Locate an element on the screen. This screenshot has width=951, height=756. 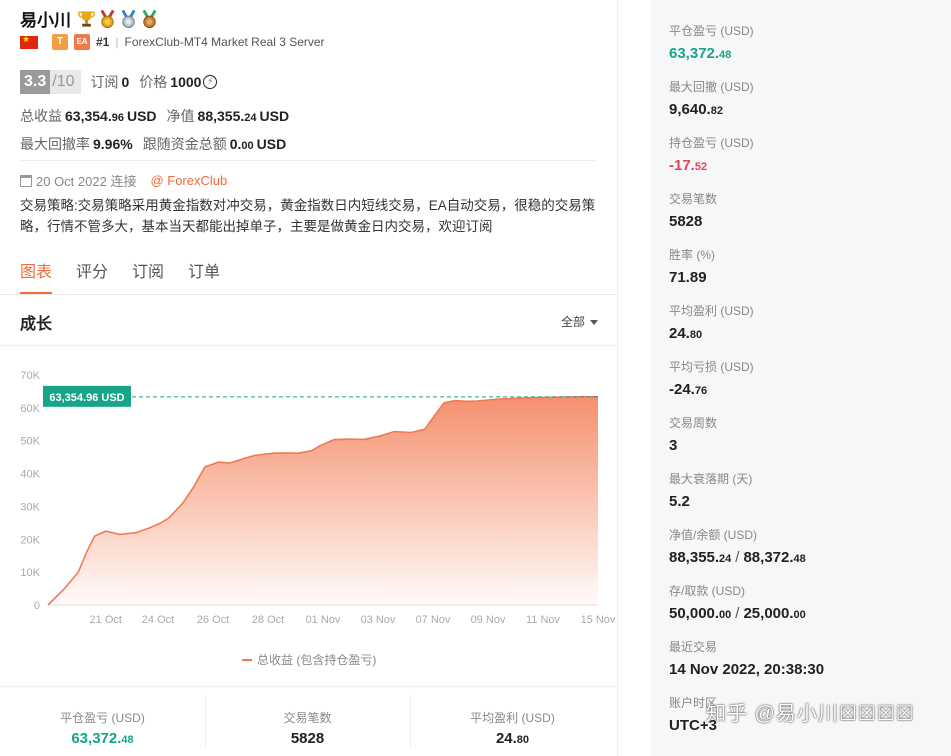
stat-value: 63,372.48 is located at coordinates (700, 53).